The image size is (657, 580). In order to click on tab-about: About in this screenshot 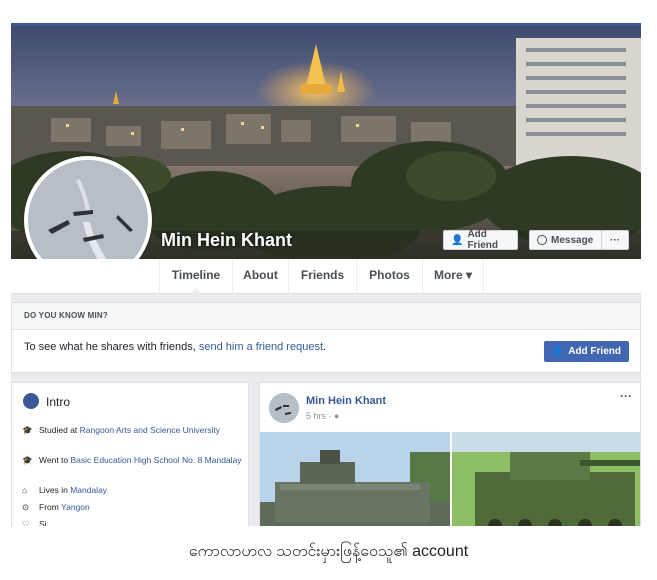, I will do `click(260, 276)`.